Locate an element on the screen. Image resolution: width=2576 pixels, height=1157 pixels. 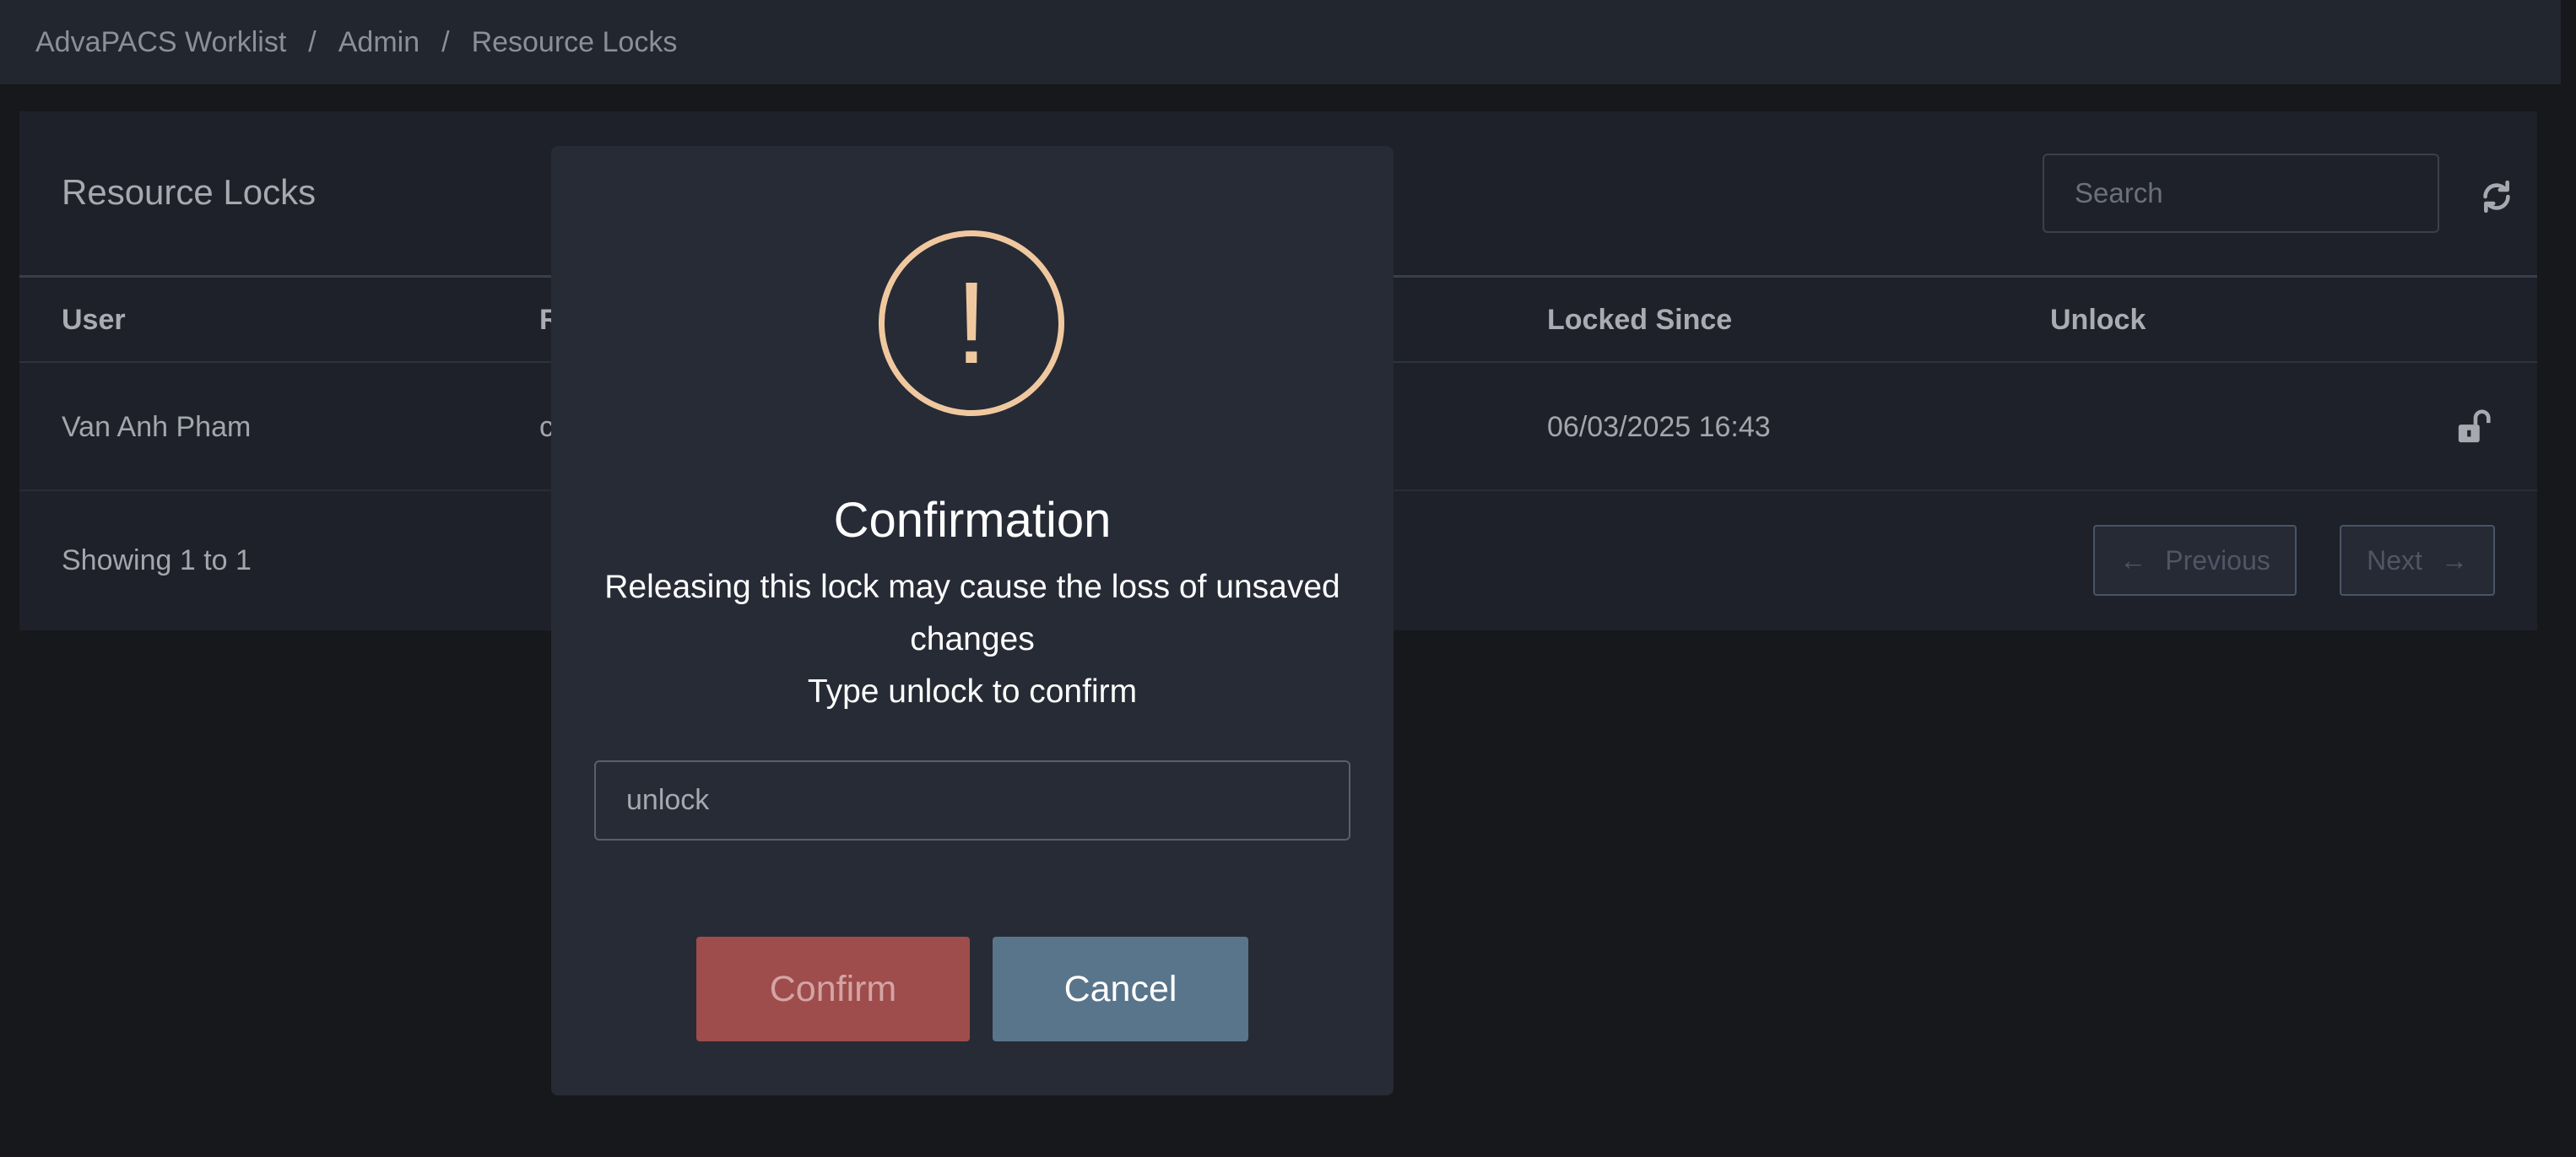
cancel-button: Cancel is located at coordinates (1120, 989).